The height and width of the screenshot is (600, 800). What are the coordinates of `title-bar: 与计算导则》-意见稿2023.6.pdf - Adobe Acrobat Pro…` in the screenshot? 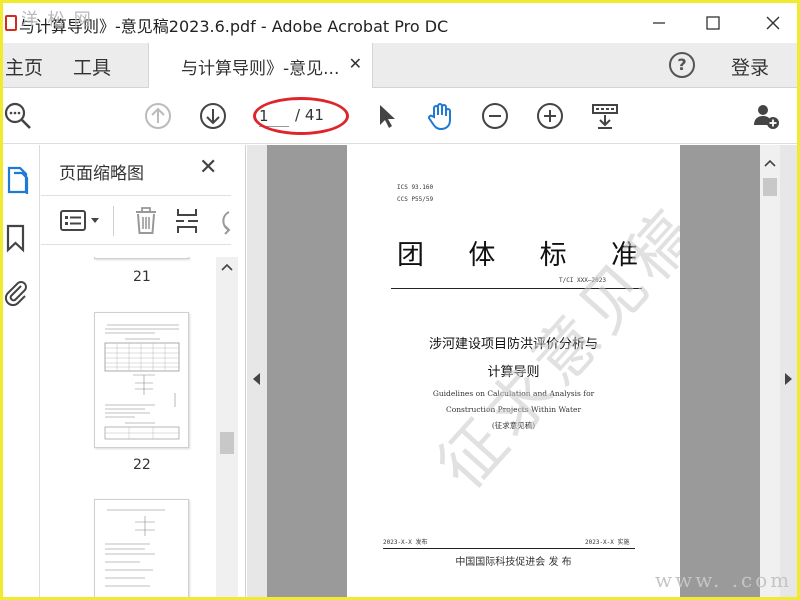 It's located at (400, 23).